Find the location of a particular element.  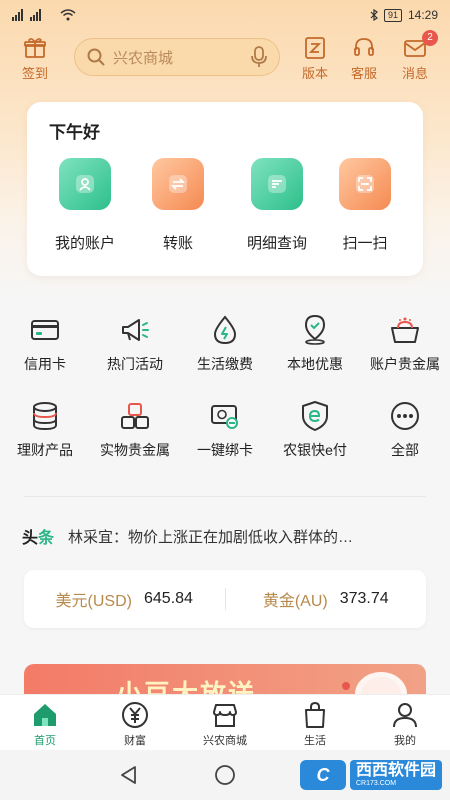

service-account-precious-metal: 账户贵金属 is located at coordinates (405, 344).